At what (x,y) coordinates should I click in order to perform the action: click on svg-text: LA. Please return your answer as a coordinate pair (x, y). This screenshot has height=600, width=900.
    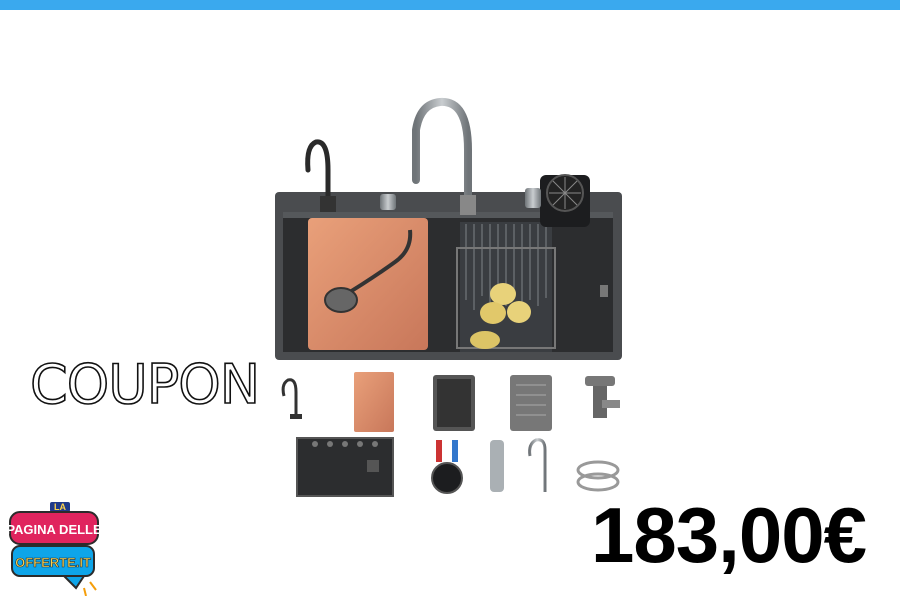
    Looking at the image, I should click on (60, 507).